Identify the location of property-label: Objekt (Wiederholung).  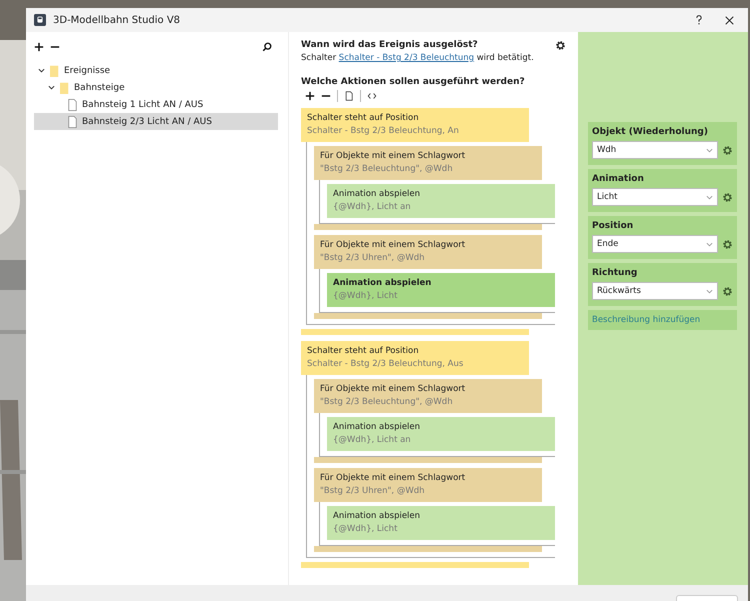
(650, 132).